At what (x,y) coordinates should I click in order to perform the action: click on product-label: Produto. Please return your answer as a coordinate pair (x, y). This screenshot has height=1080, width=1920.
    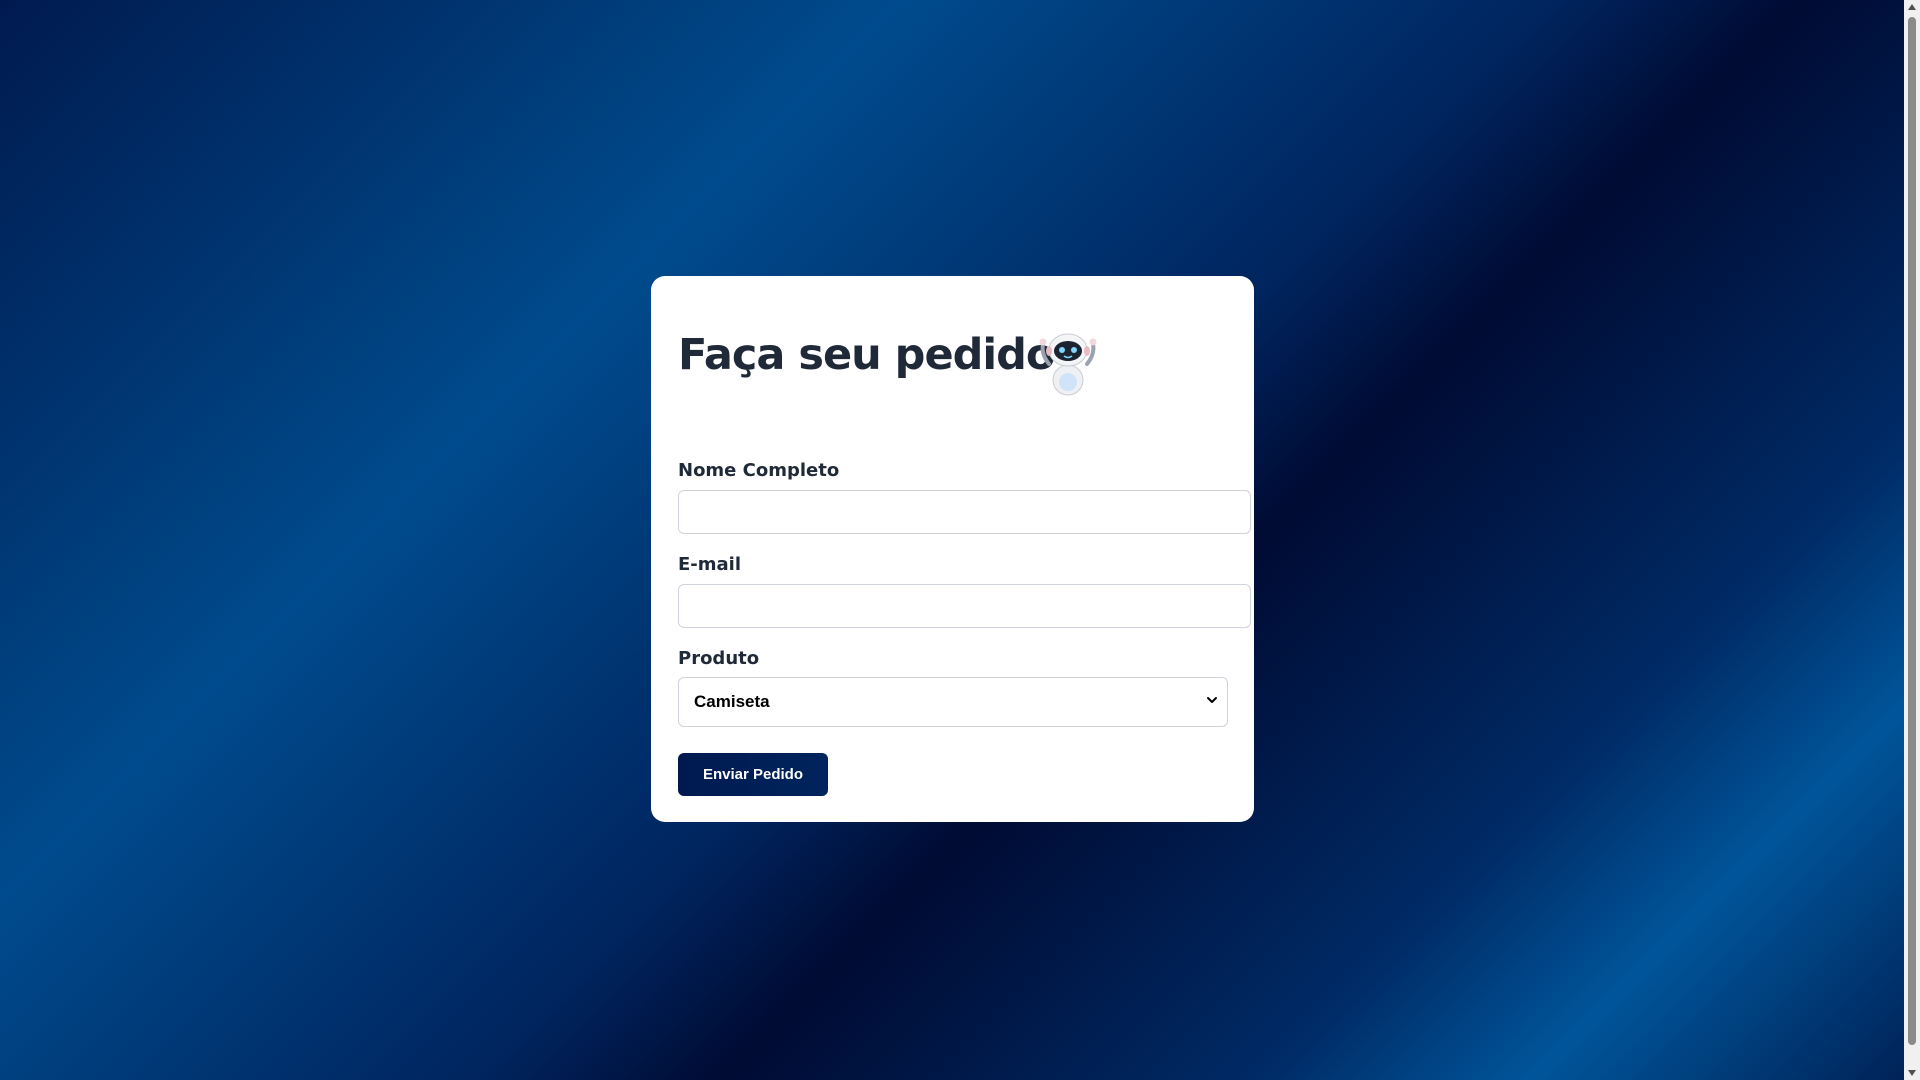
    Looking at the image, I should click on (719, 658).